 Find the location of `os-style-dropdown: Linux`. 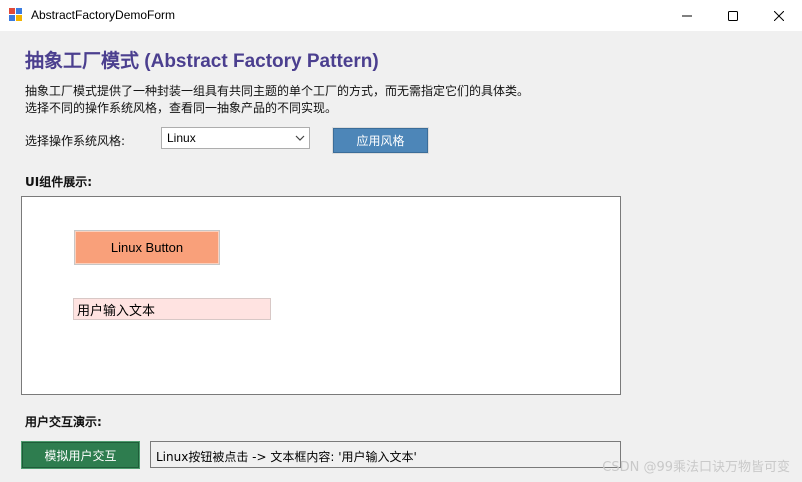

os-style-dropdown: Linux is located at coordinates (235, 138).